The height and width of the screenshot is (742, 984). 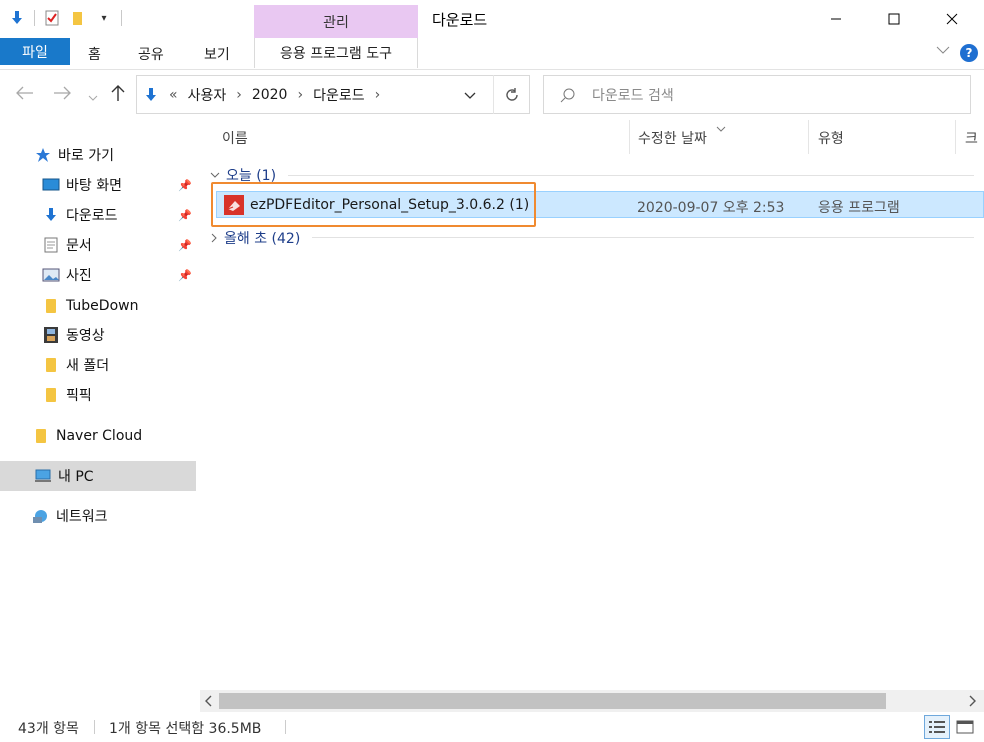 I want to click on item-count: 43개 항목, so click(x=48, y=729).